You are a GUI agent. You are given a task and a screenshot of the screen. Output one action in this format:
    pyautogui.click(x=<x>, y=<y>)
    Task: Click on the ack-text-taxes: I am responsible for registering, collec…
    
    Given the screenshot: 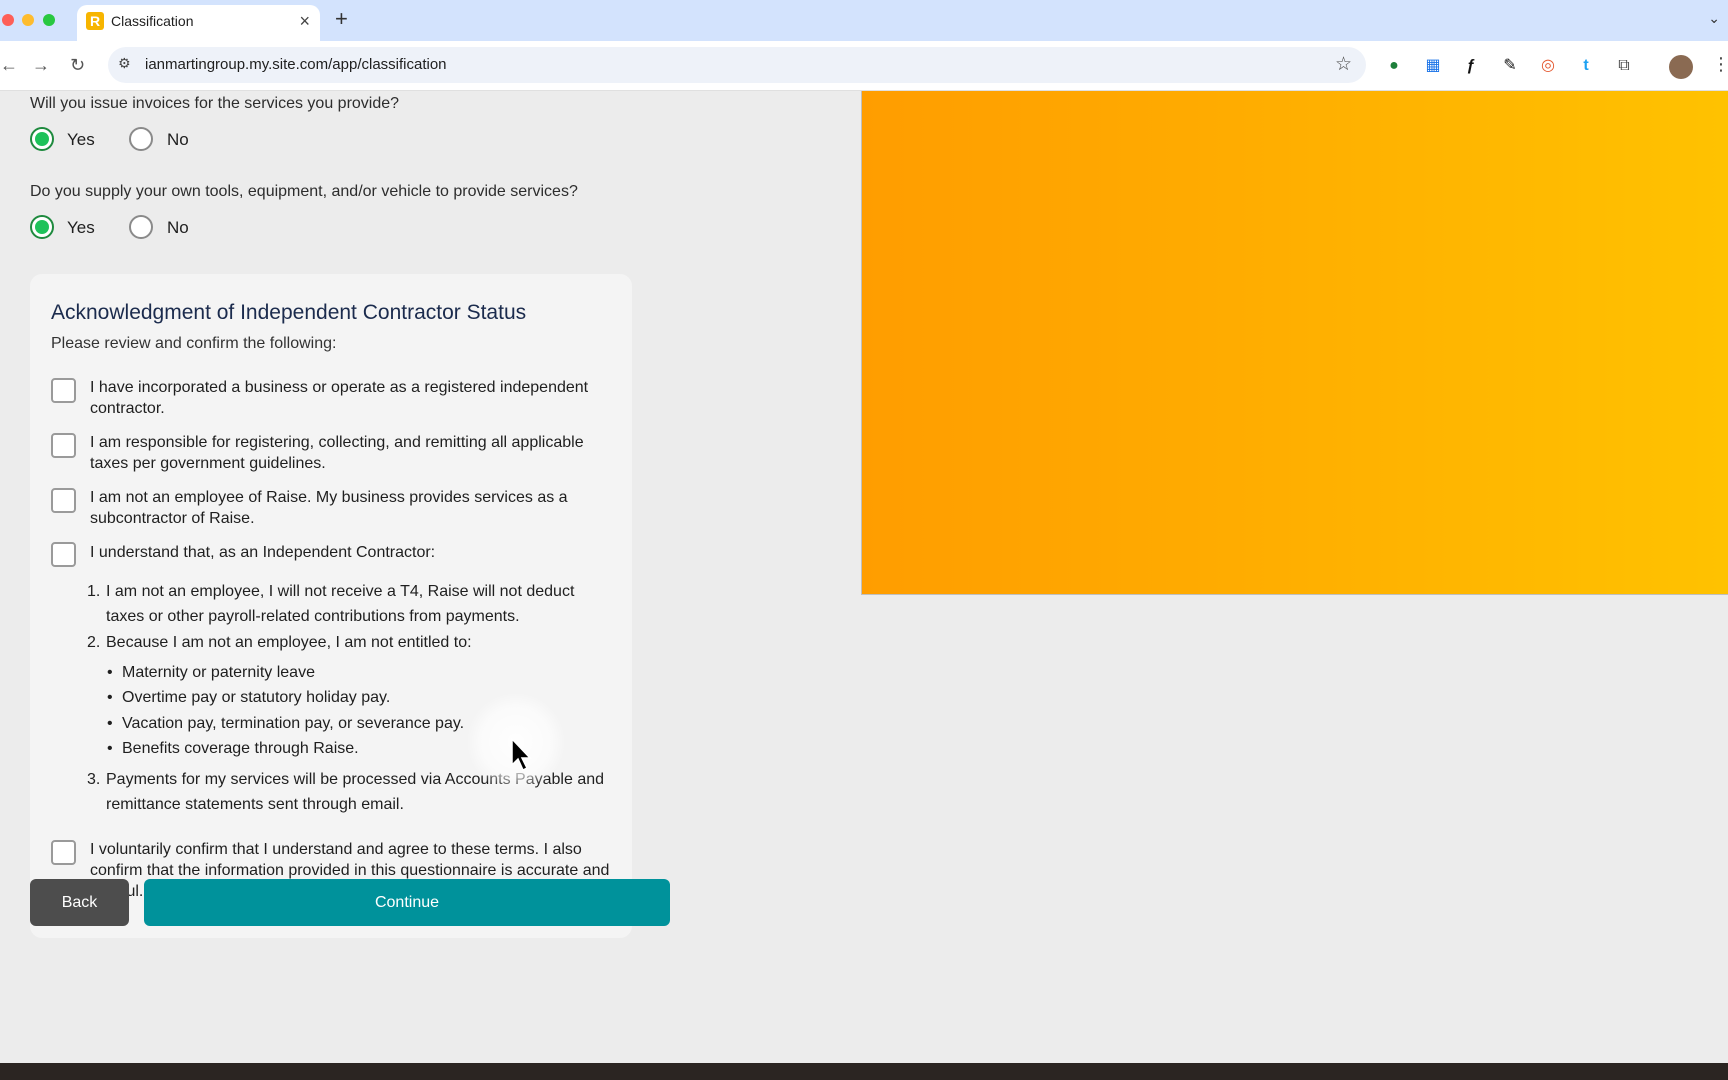 What is the action you would take?
    pyautogui.click(x=350, y=453)
    